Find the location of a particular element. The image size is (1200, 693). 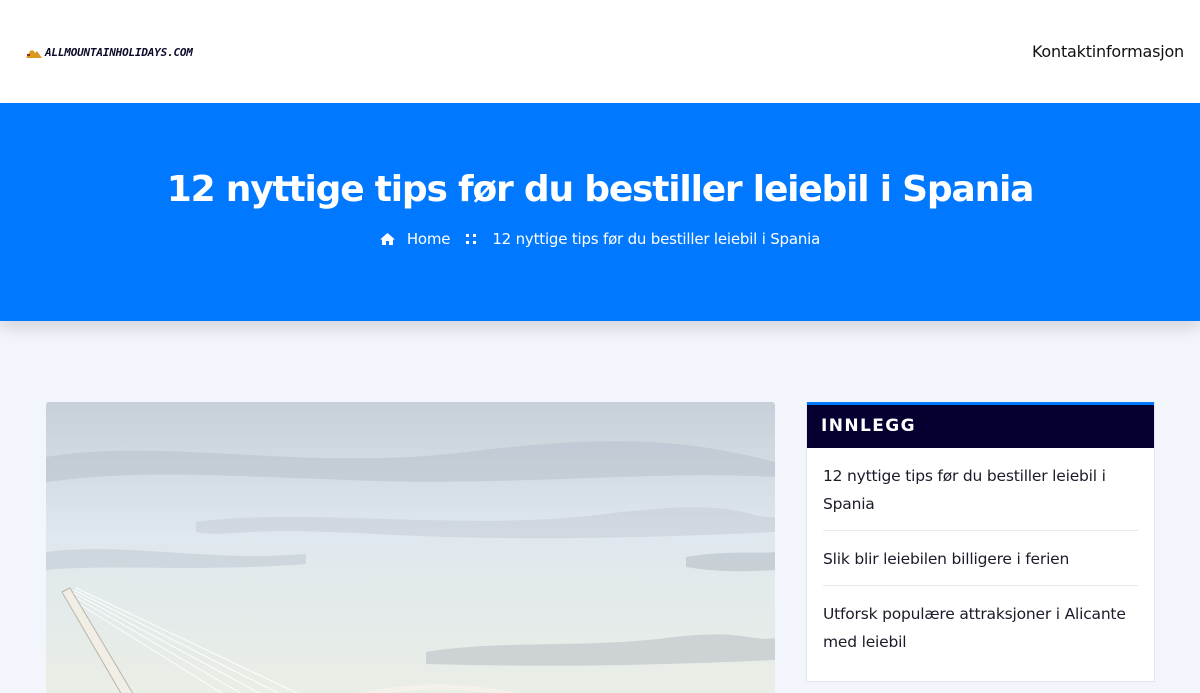

sidebar-header: INNLEGG is located at coordinates (980, 425).